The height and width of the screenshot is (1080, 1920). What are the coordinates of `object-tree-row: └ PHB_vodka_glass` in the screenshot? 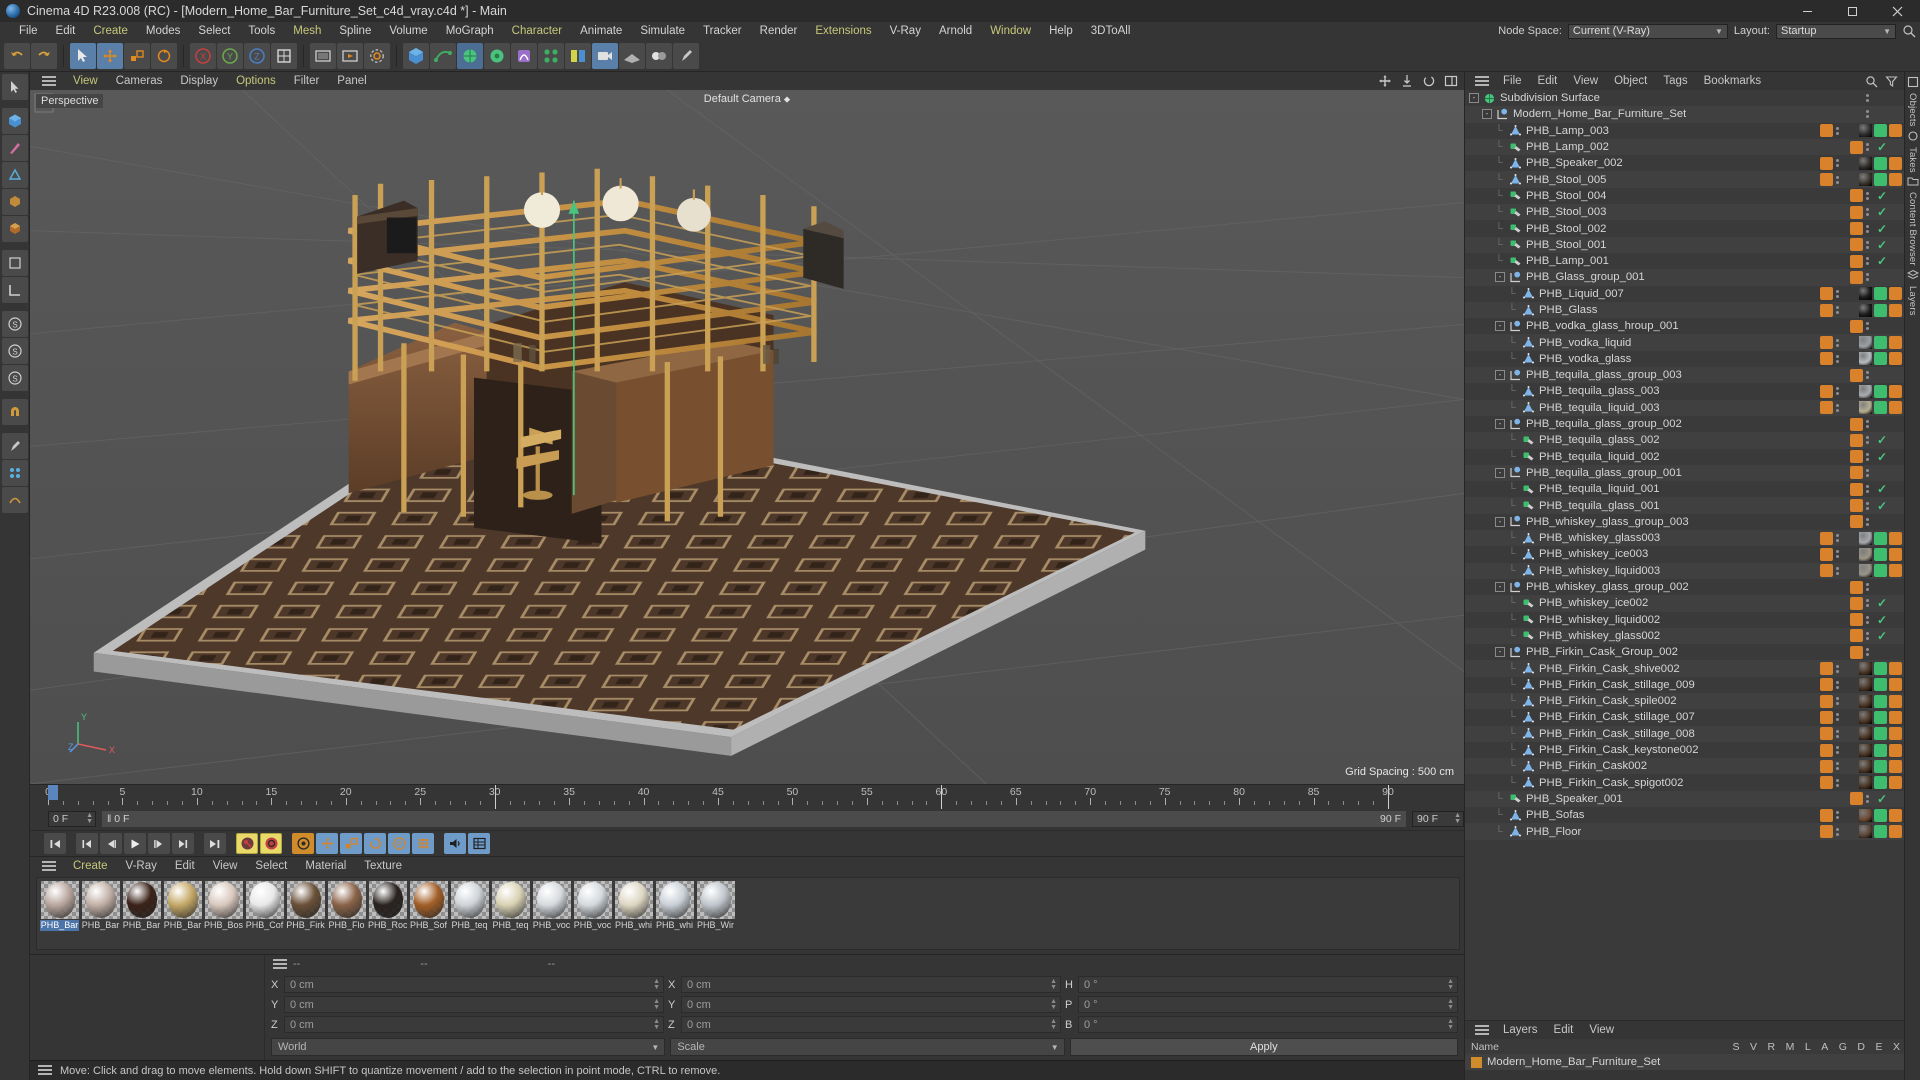 It's located at (1684, 359).